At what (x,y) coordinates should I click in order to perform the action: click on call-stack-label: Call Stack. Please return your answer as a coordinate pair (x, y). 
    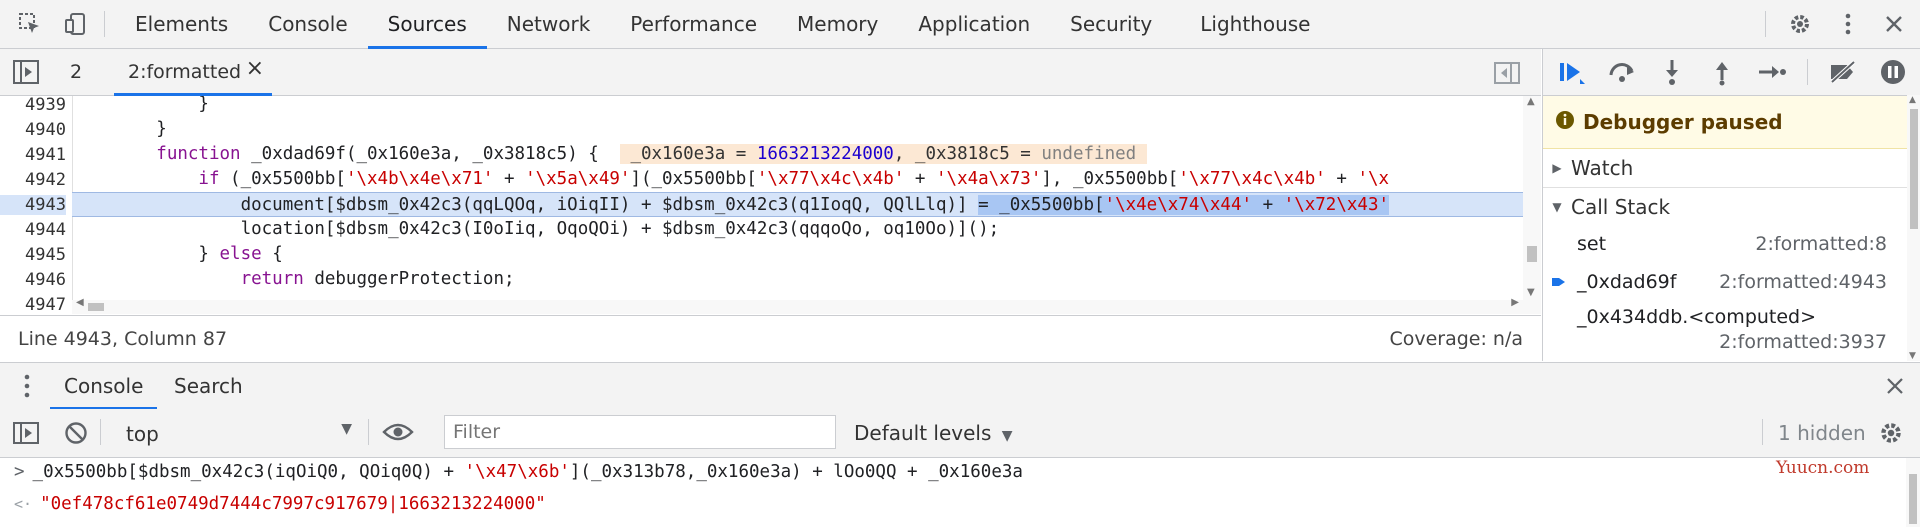
    Looking at the image, I should click on (1621, 207).